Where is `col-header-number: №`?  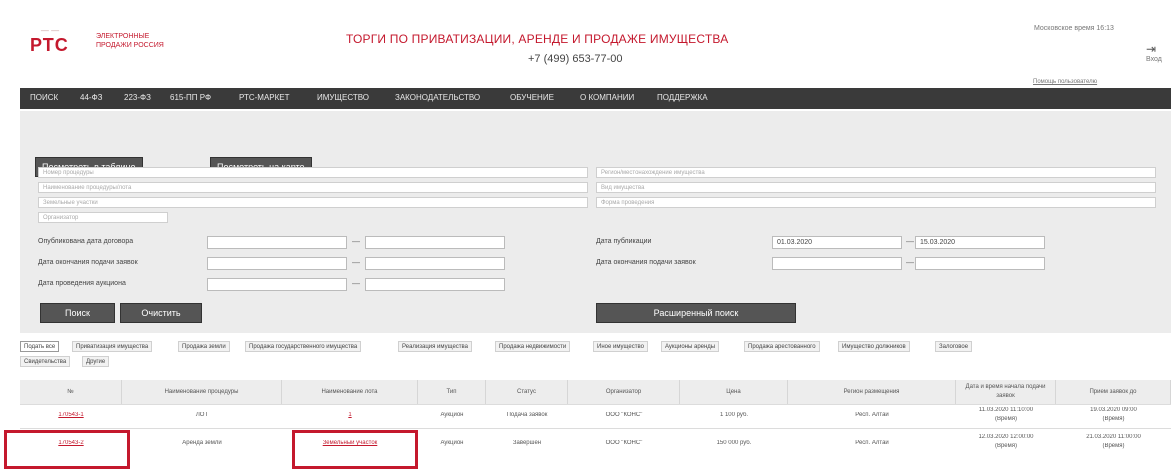
col-header-number: № is located at coordinates (71, 392).